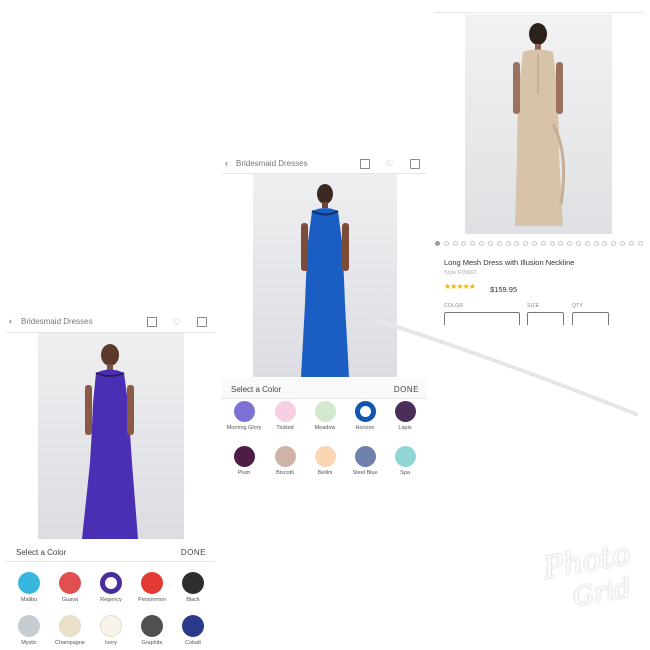 Image resolution: width=650 pixels, height=650 pixels. I want to click on swatch-label: Guava, so click(70, 600).